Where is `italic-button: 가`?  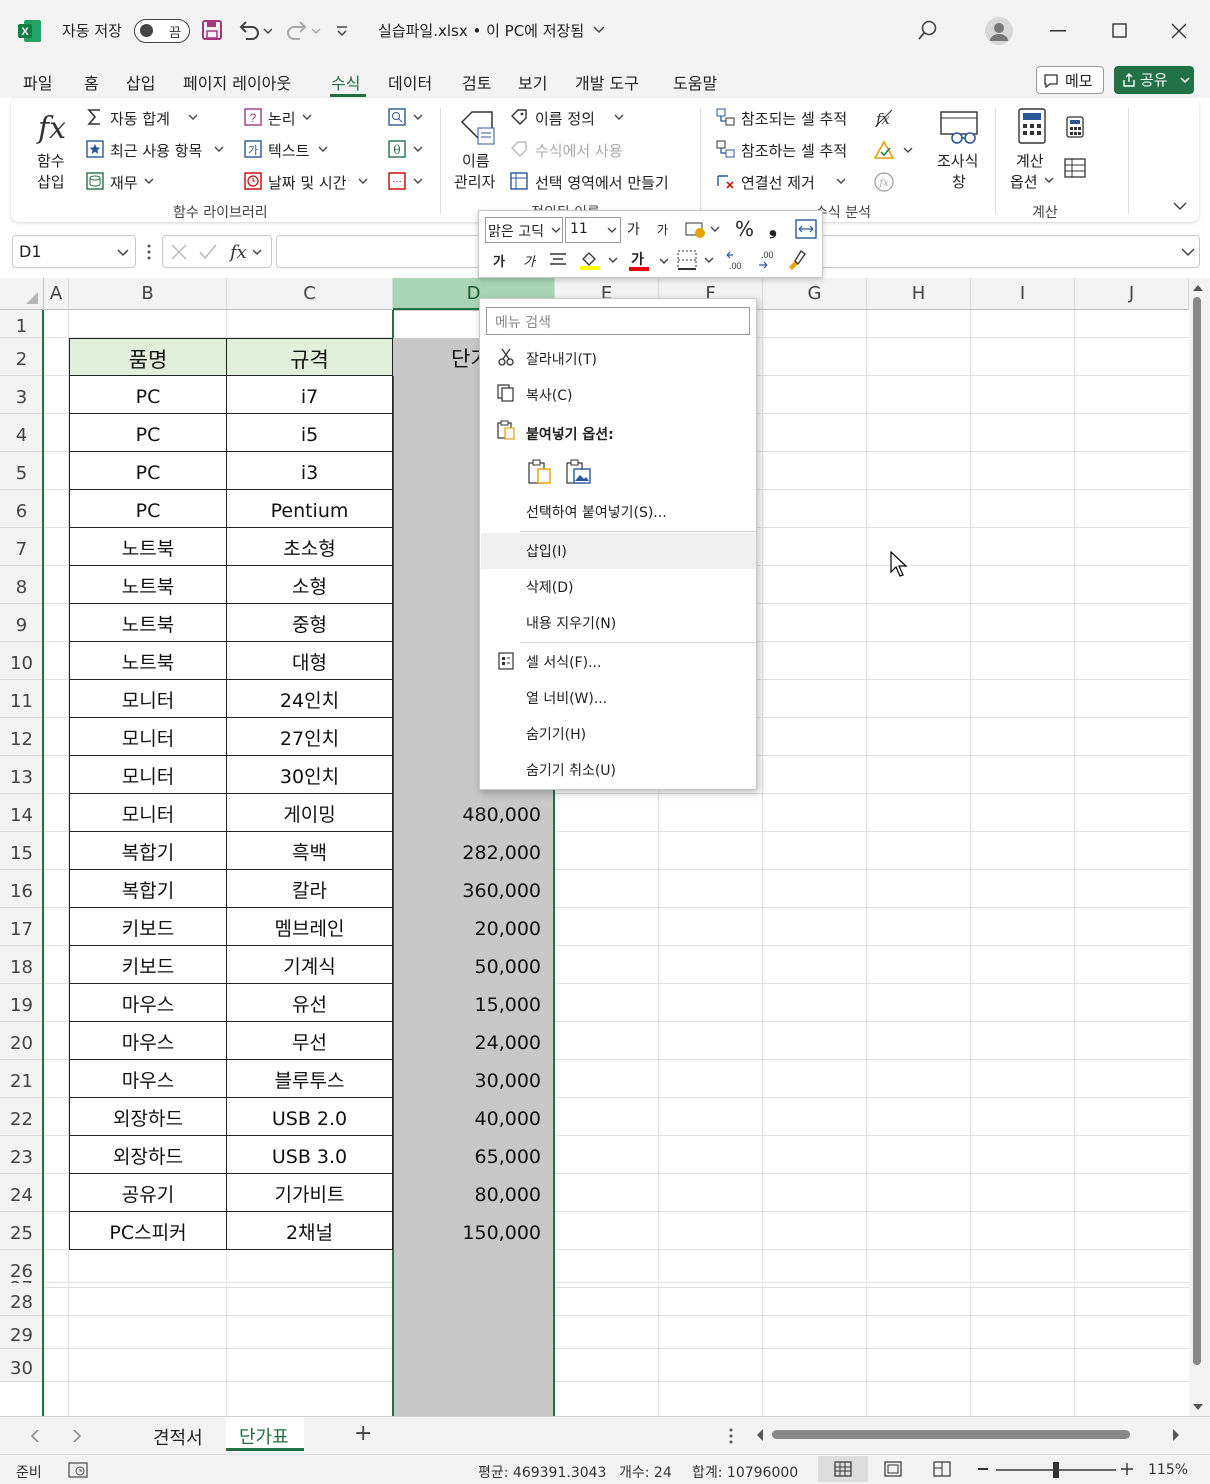
italic-button: 가 is located at coordinates (529, 260).